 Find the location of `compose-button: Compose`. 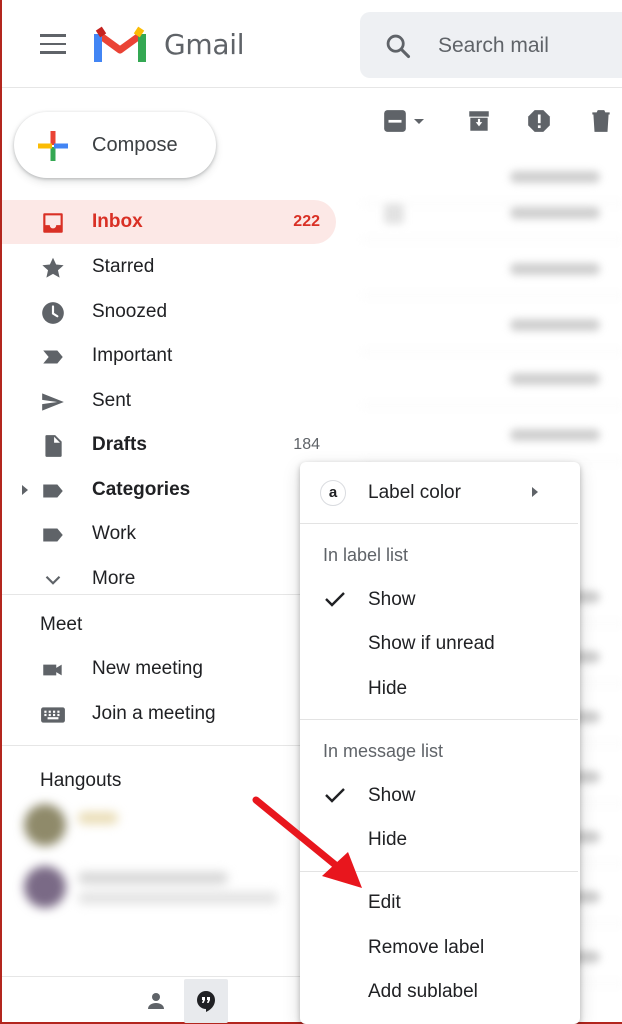

compose-button: Compose is located at coordinates (115, 145).